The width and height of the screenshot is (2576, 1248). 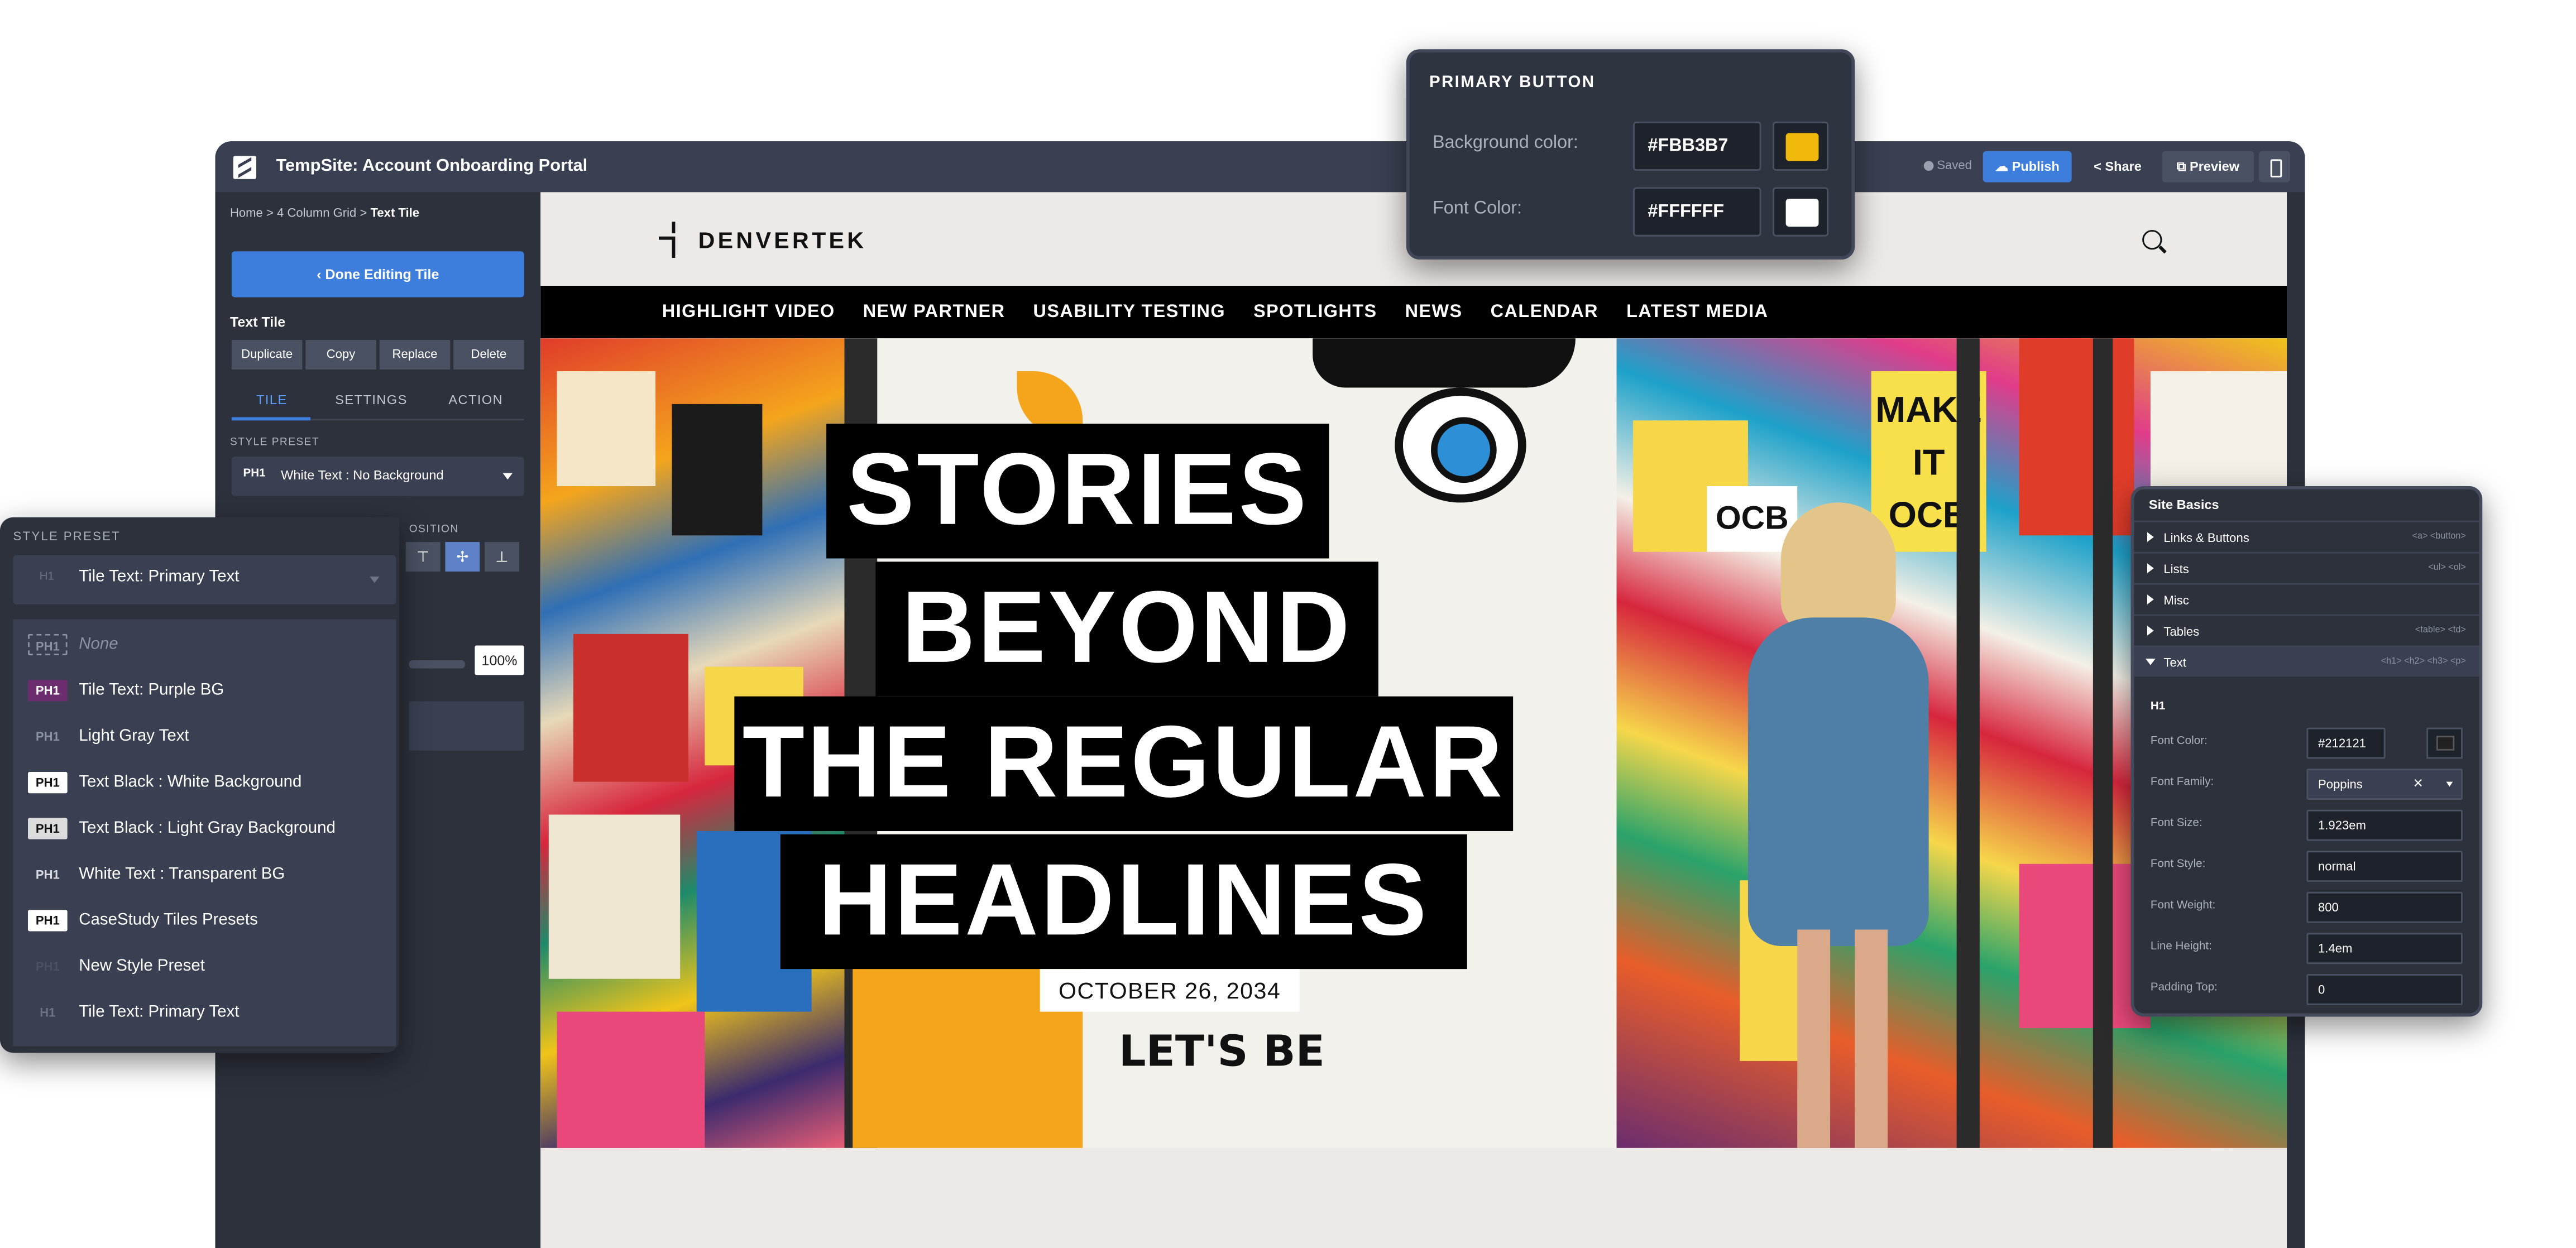 I want to click on app-logo-icon, so click(x=245, y=167).